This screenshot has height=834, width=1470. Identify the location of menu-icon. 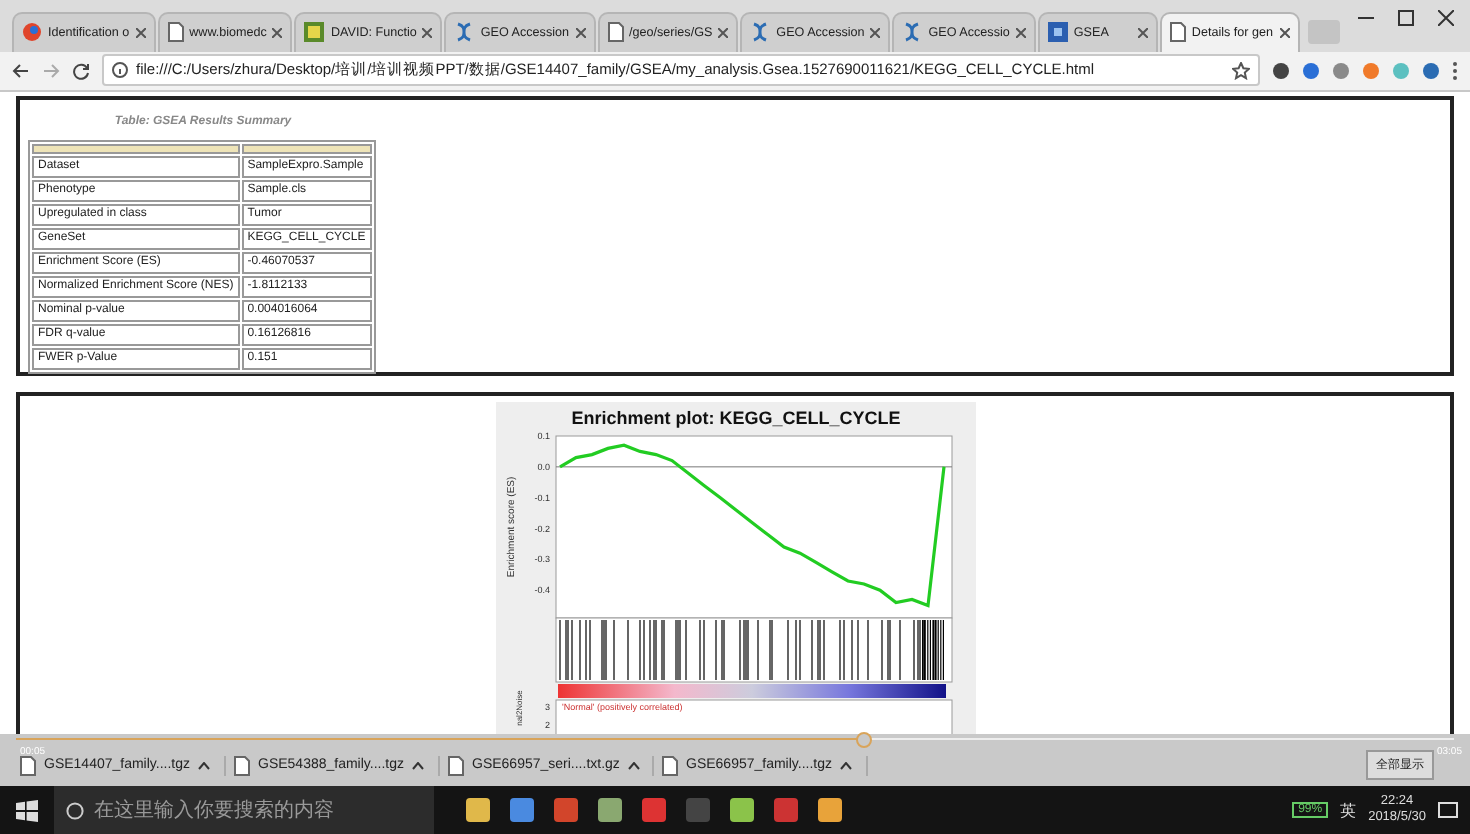
(1455, 70).